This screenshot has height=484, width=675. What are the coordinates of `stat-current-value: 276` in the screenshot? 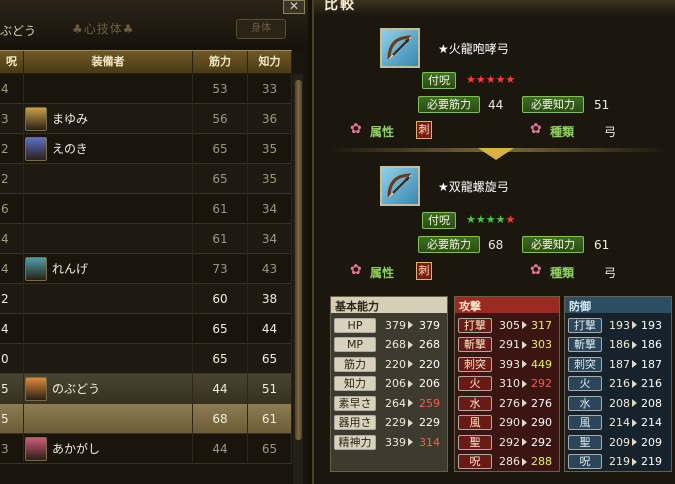 It's located at (509, 403).